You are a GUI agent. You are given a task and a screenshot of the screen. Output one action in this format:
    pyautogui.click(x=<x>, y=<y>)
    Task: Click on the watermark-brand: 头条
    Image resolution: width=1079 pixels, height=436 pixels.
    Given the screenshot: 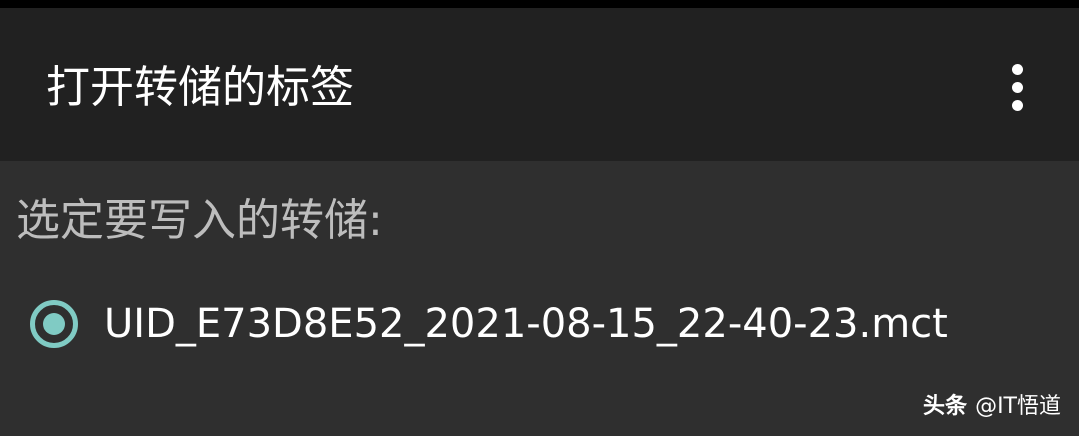 What is the action you would take?
    pyautogui.click(x=945, y=406)
    